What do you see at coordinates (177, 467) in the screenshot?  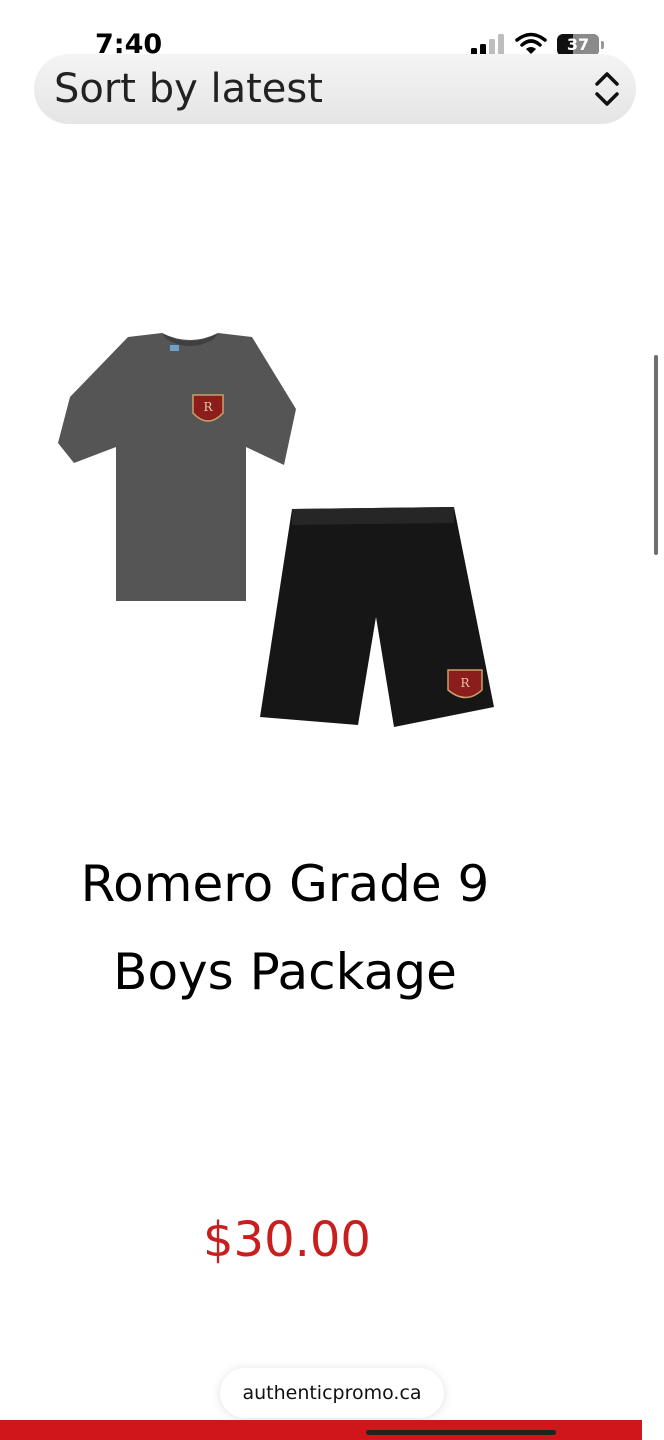 I see `tshirt-image: R` at bounding box center [177, 467].